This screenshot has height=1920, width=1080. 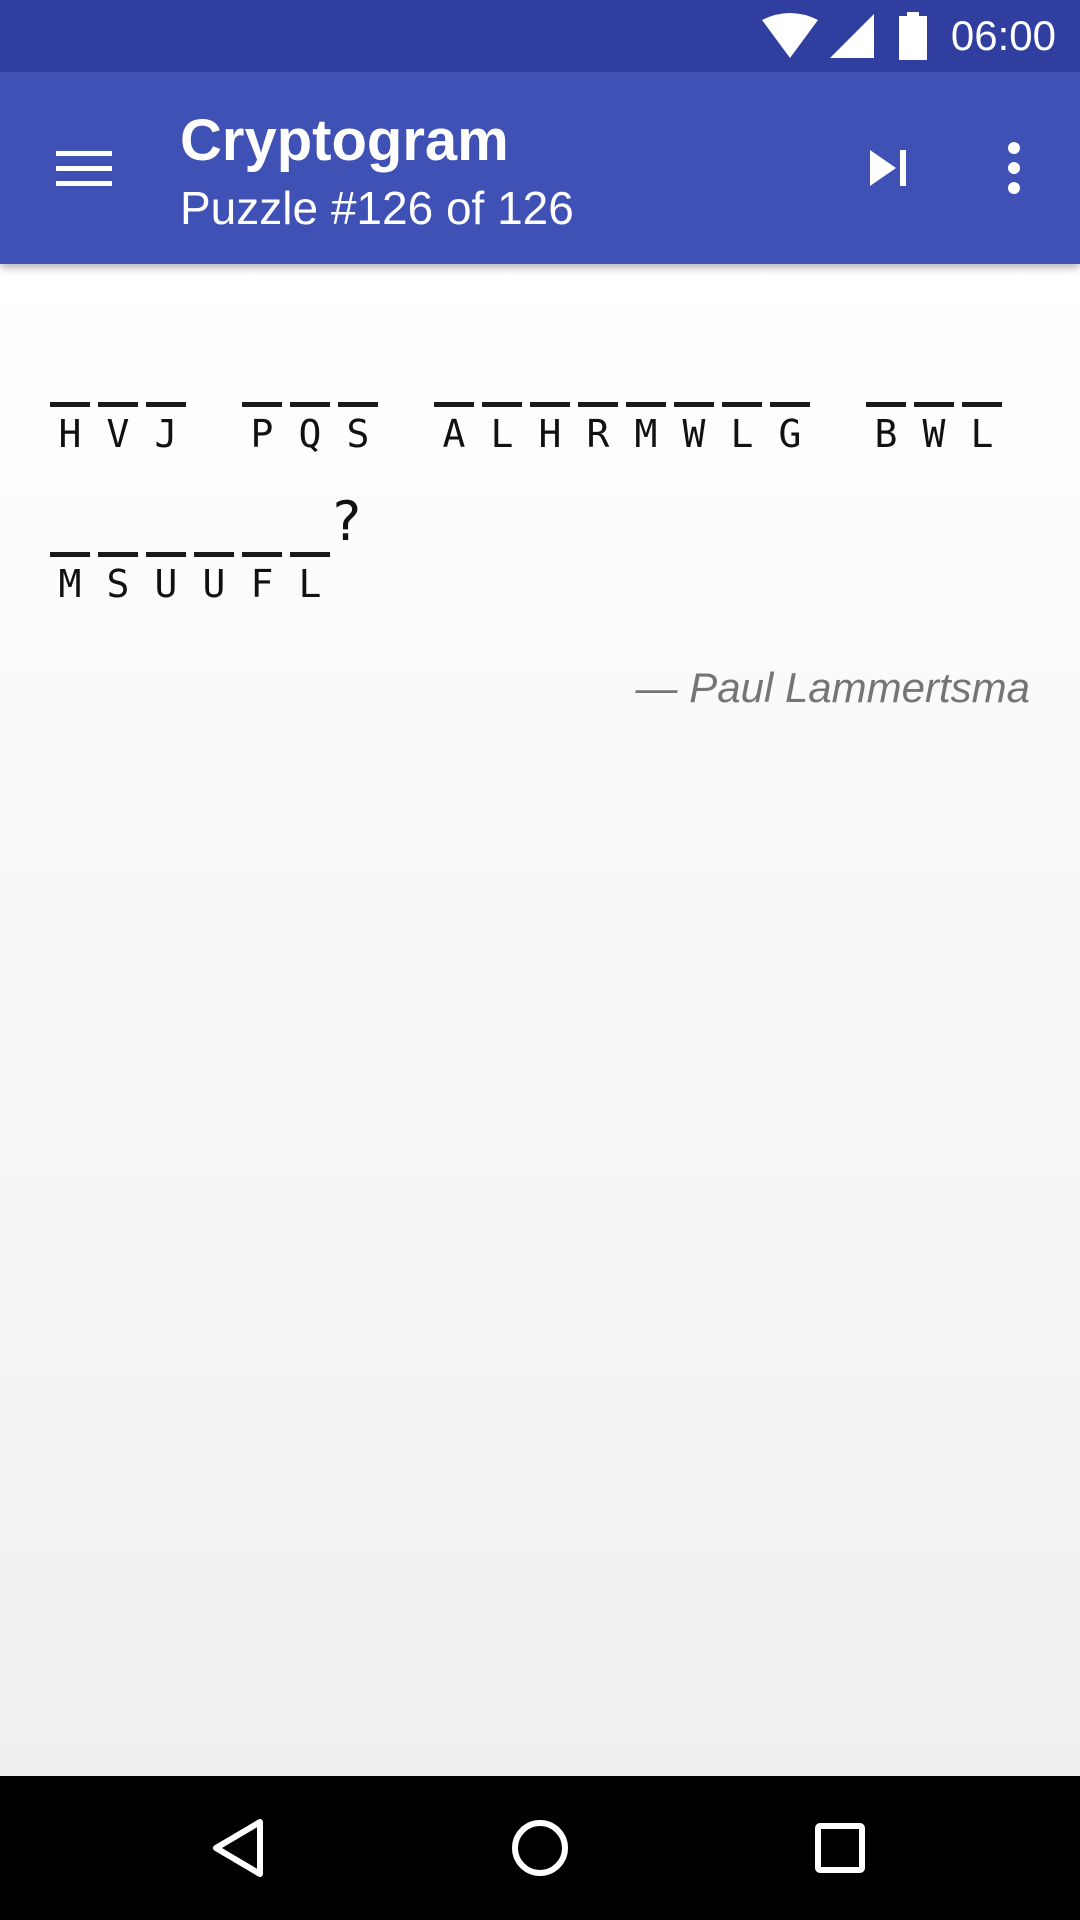 I want to click on letter-cell: G, so click(x=794, y=403).